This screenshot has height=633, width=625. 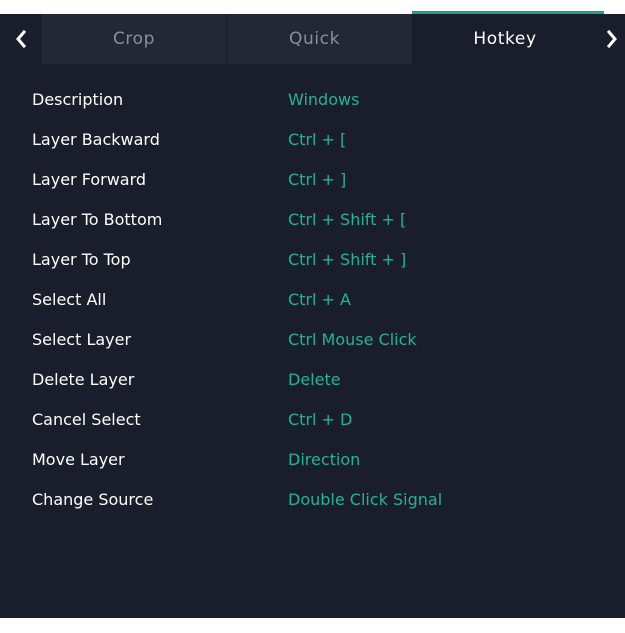 I want to click on hotkey-shortcut: Delete, so click(x=314, y=379).